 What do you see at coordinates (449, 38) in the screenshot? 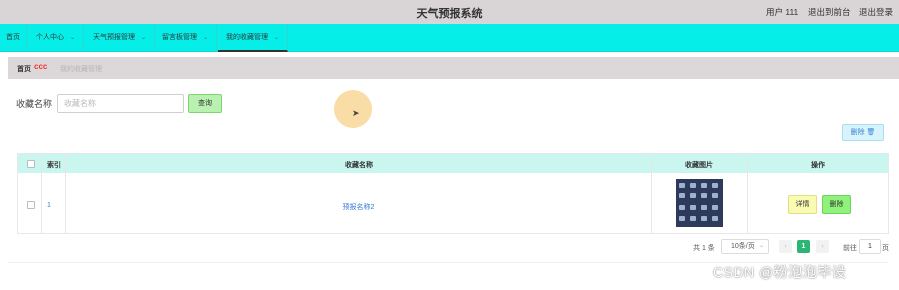
I see `main-nav: 首页 个人中心 ⌄ 天气预报管理 ⌄ 留言板管理 ⌄ 我的收藏管理 ⌄` at bounding box center [449, 38].